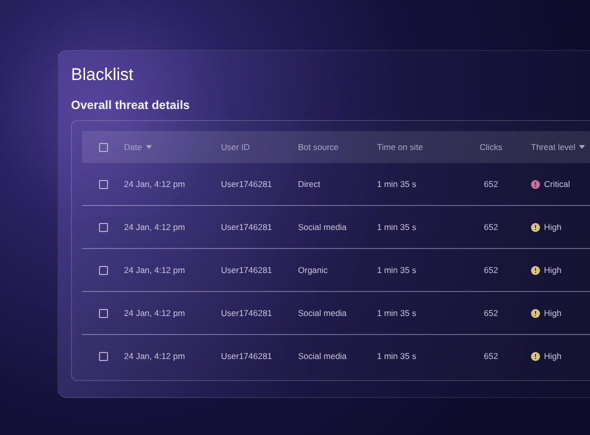 The height and width of the screenshot is (435, 590). I want to click on threat-label: Critical, so click(557, 184).